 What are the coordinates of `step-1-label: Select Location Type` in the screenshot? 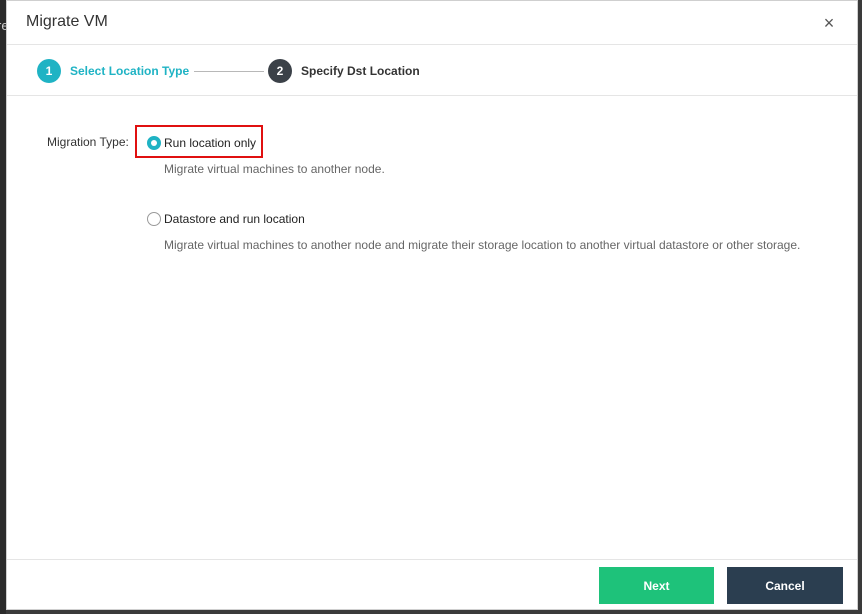 It's located at (130, 71).